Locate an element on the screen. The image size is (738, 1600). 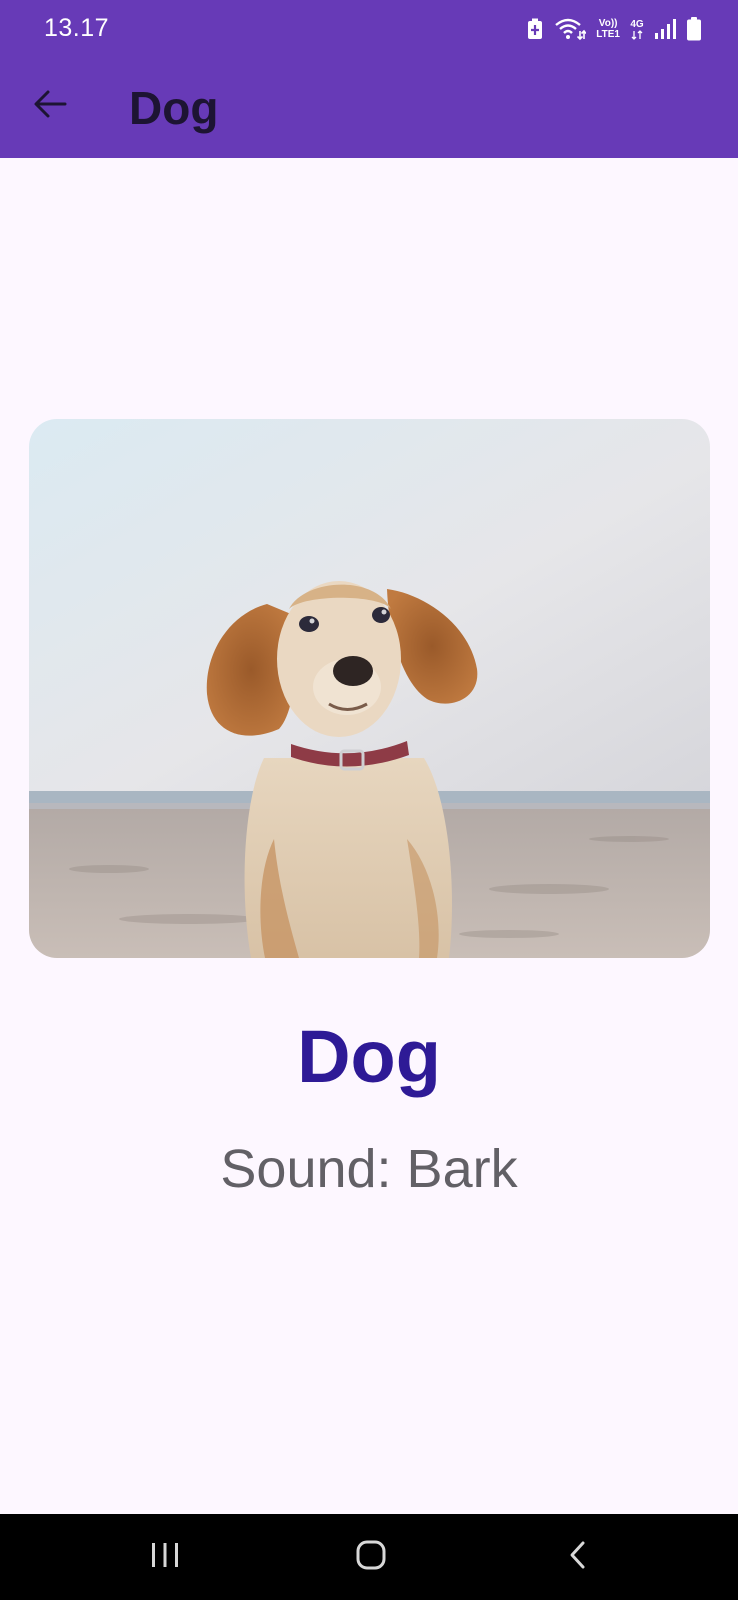
status-bar: 13.17 Vo)) LTE1 4G is located at coordinates (369, 29).